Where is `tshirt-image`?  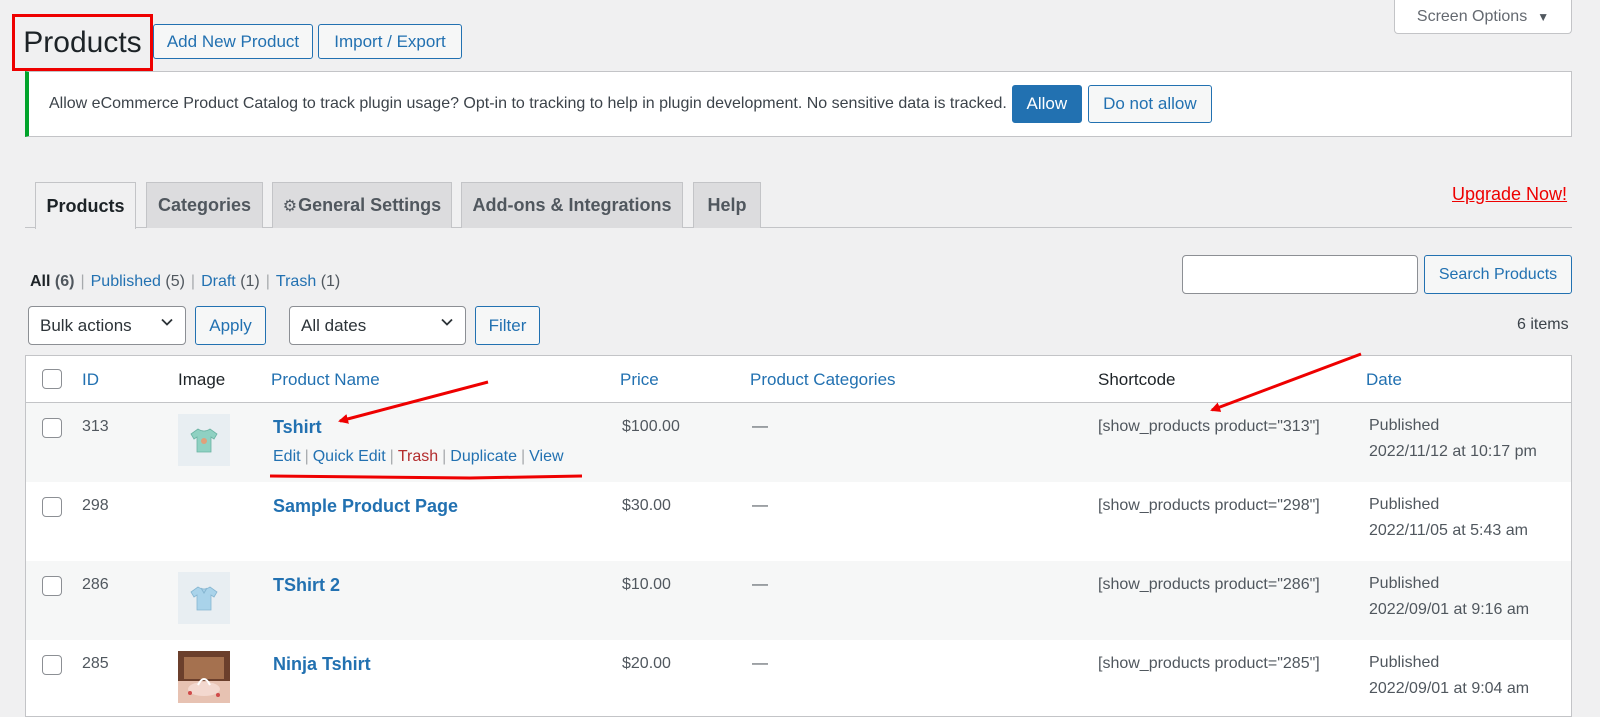 tshirt-image is located at coordinates (204, 598).